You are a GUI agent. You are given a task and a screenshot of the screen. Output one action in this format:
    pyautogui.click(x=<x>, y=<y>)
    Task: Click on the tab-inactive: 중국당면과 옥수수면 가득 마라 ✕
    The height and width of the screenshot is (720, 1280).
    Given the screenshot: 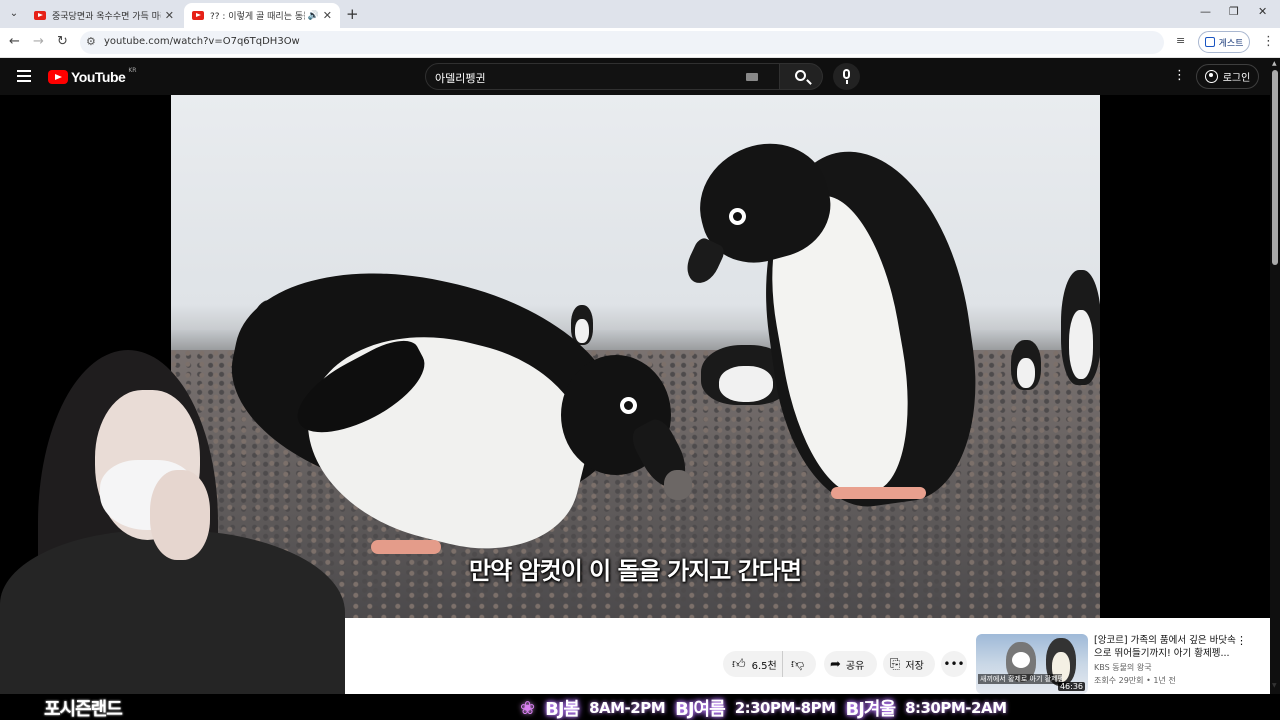 What is the action you would take?
    pyautogui.click(x=104, y=15)
    